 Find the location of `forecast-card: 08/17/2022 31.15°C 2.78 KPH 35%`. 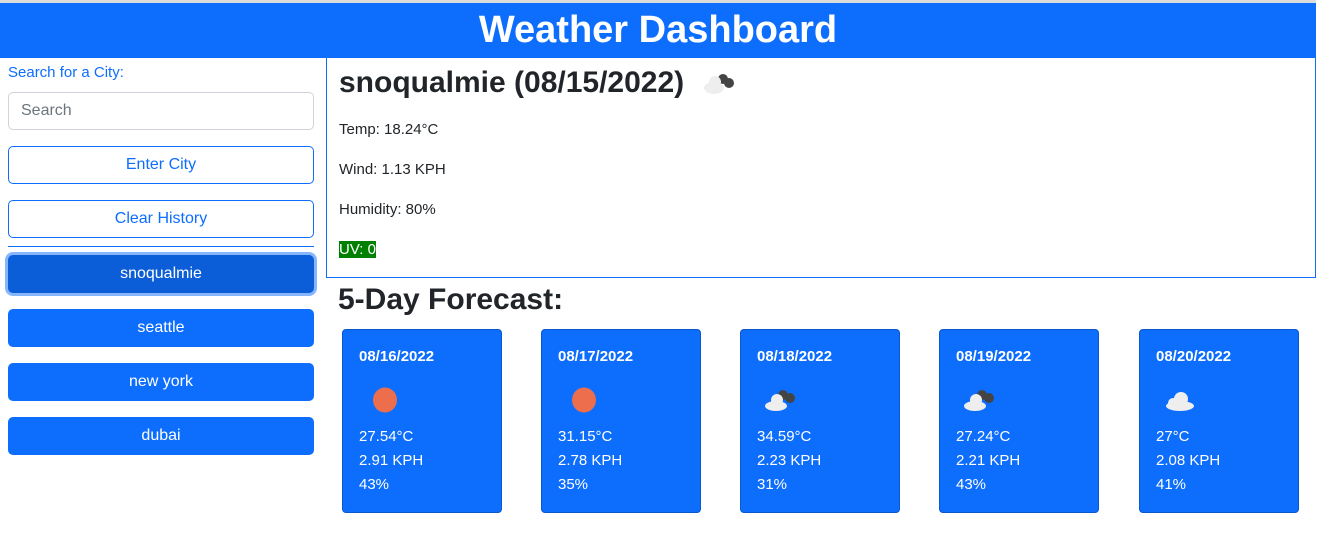

forecast-card: 08/17/2022 31.15°C 2.78 KPH 35% is located at coordinates (621, 421).